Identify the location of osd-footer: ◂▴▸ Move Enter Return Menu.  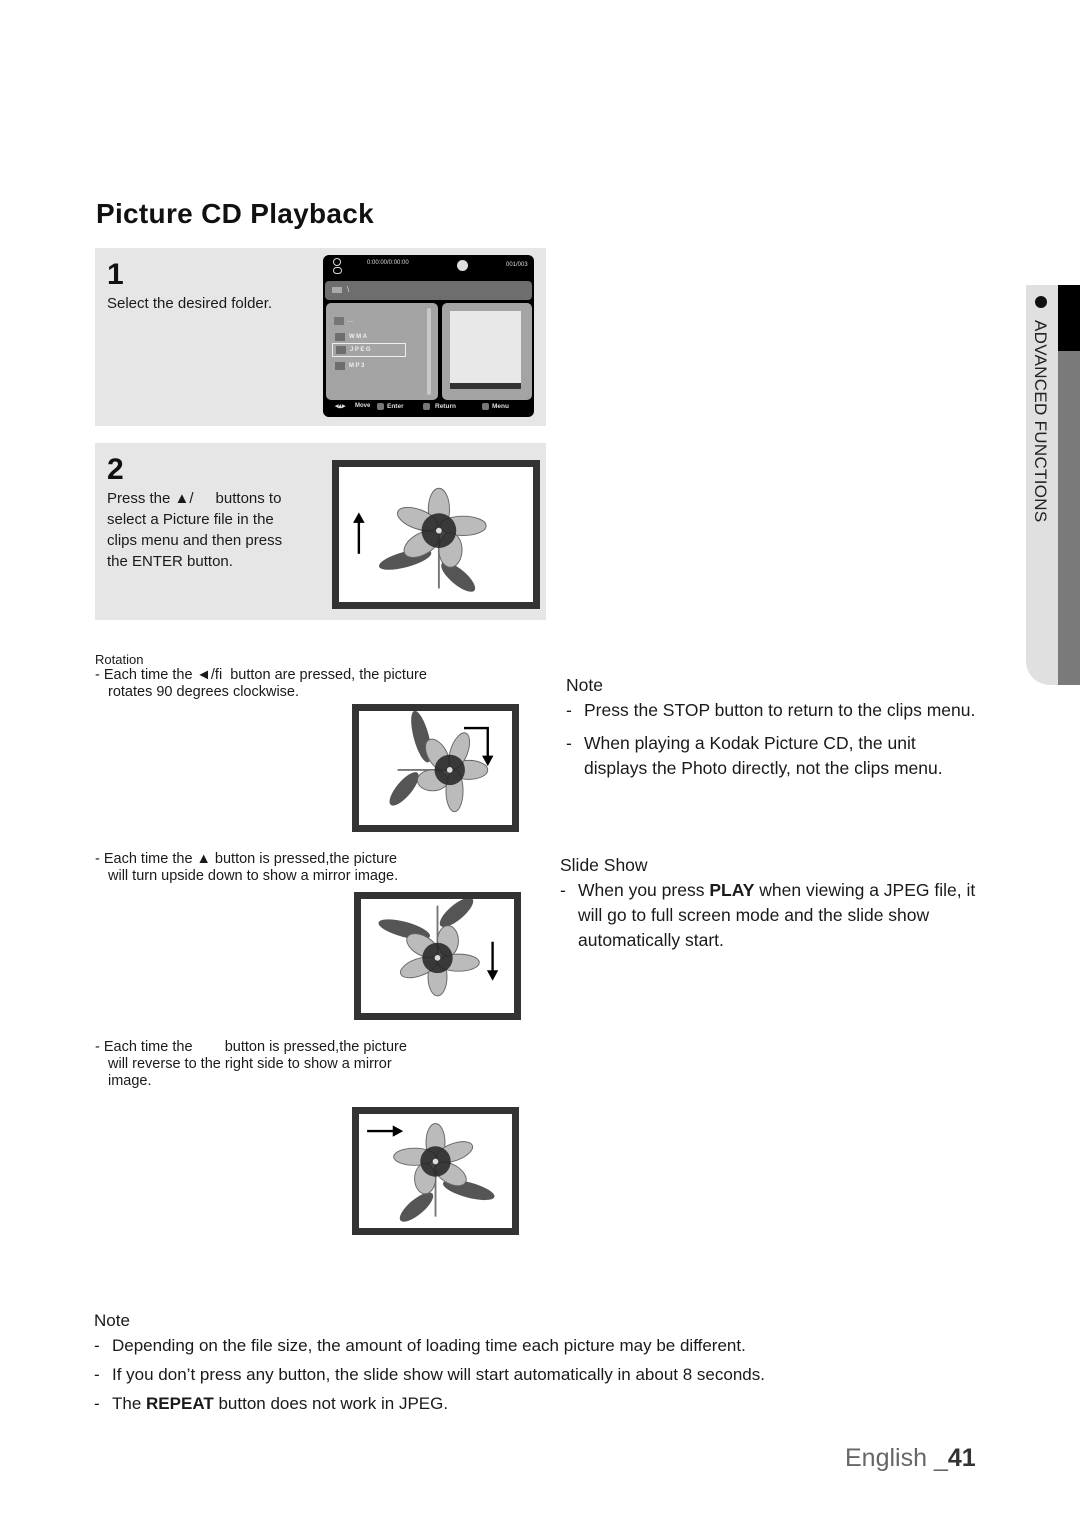
(430, 407).